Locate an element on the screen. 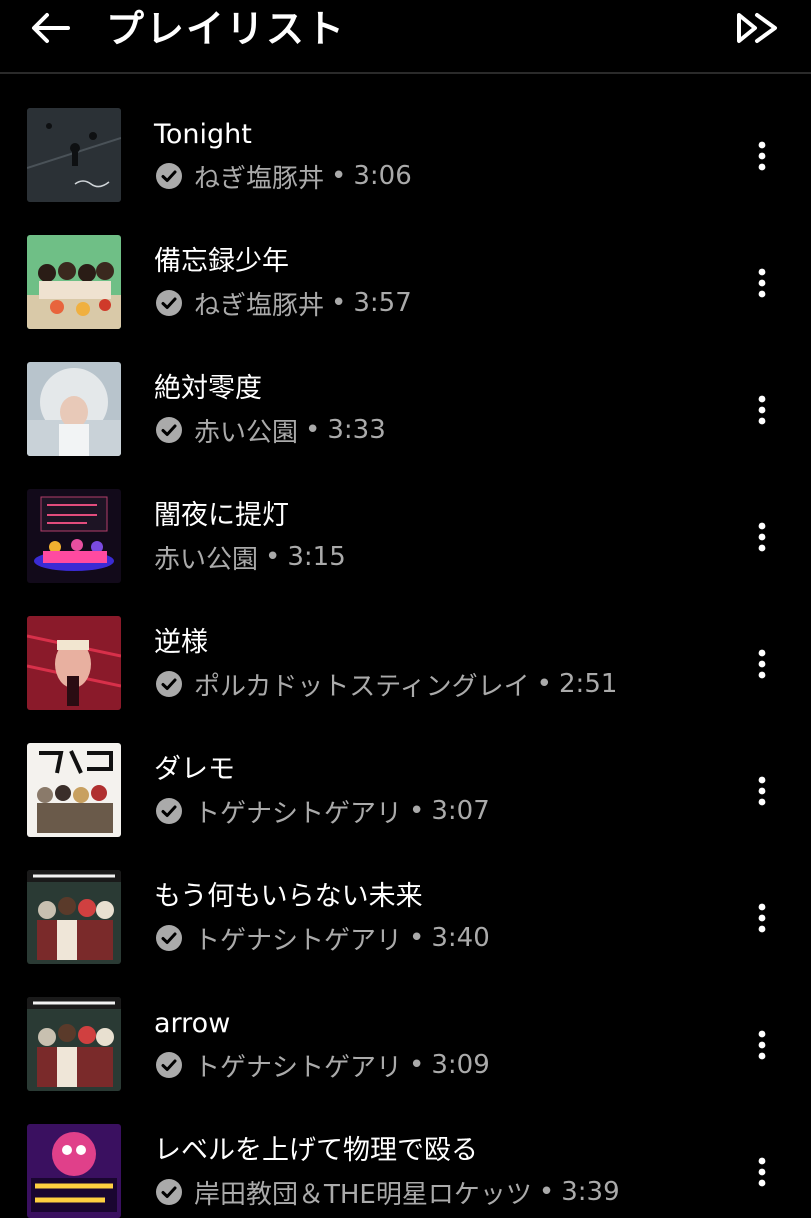  artist-name: 岸田教団＆THE明星ロケッツ is located at coordinates (363, 1194).